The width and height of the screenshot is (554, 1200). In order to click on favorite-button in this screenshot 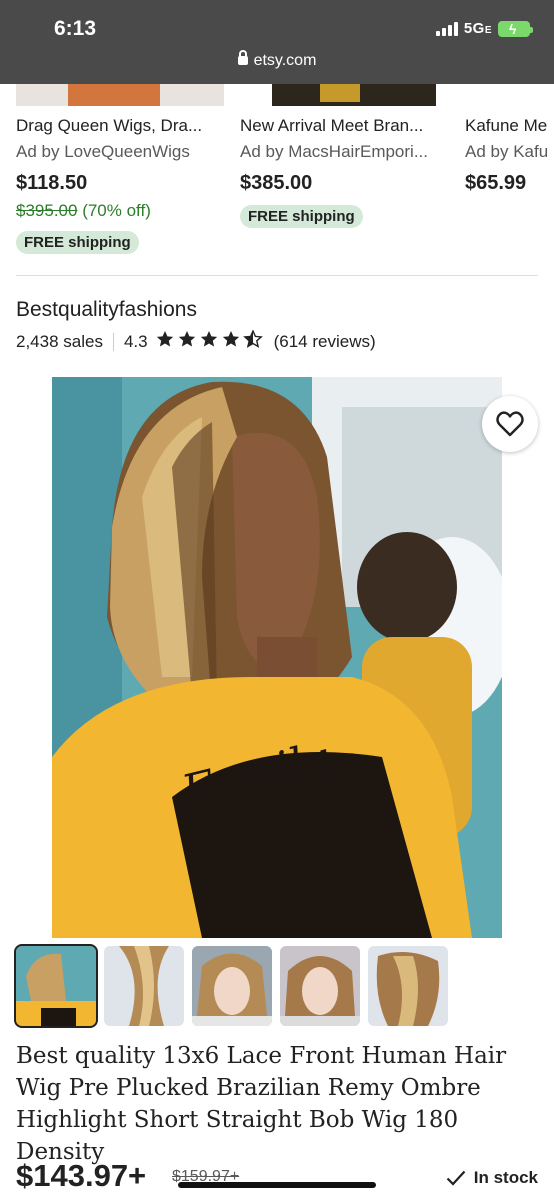, I will do `click(510, 424)`.